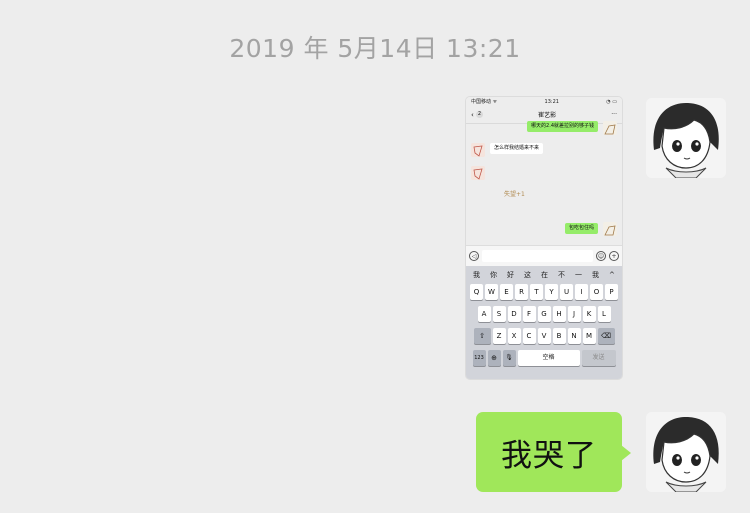  I want to click on more-icon: ···, so click(614, 114).